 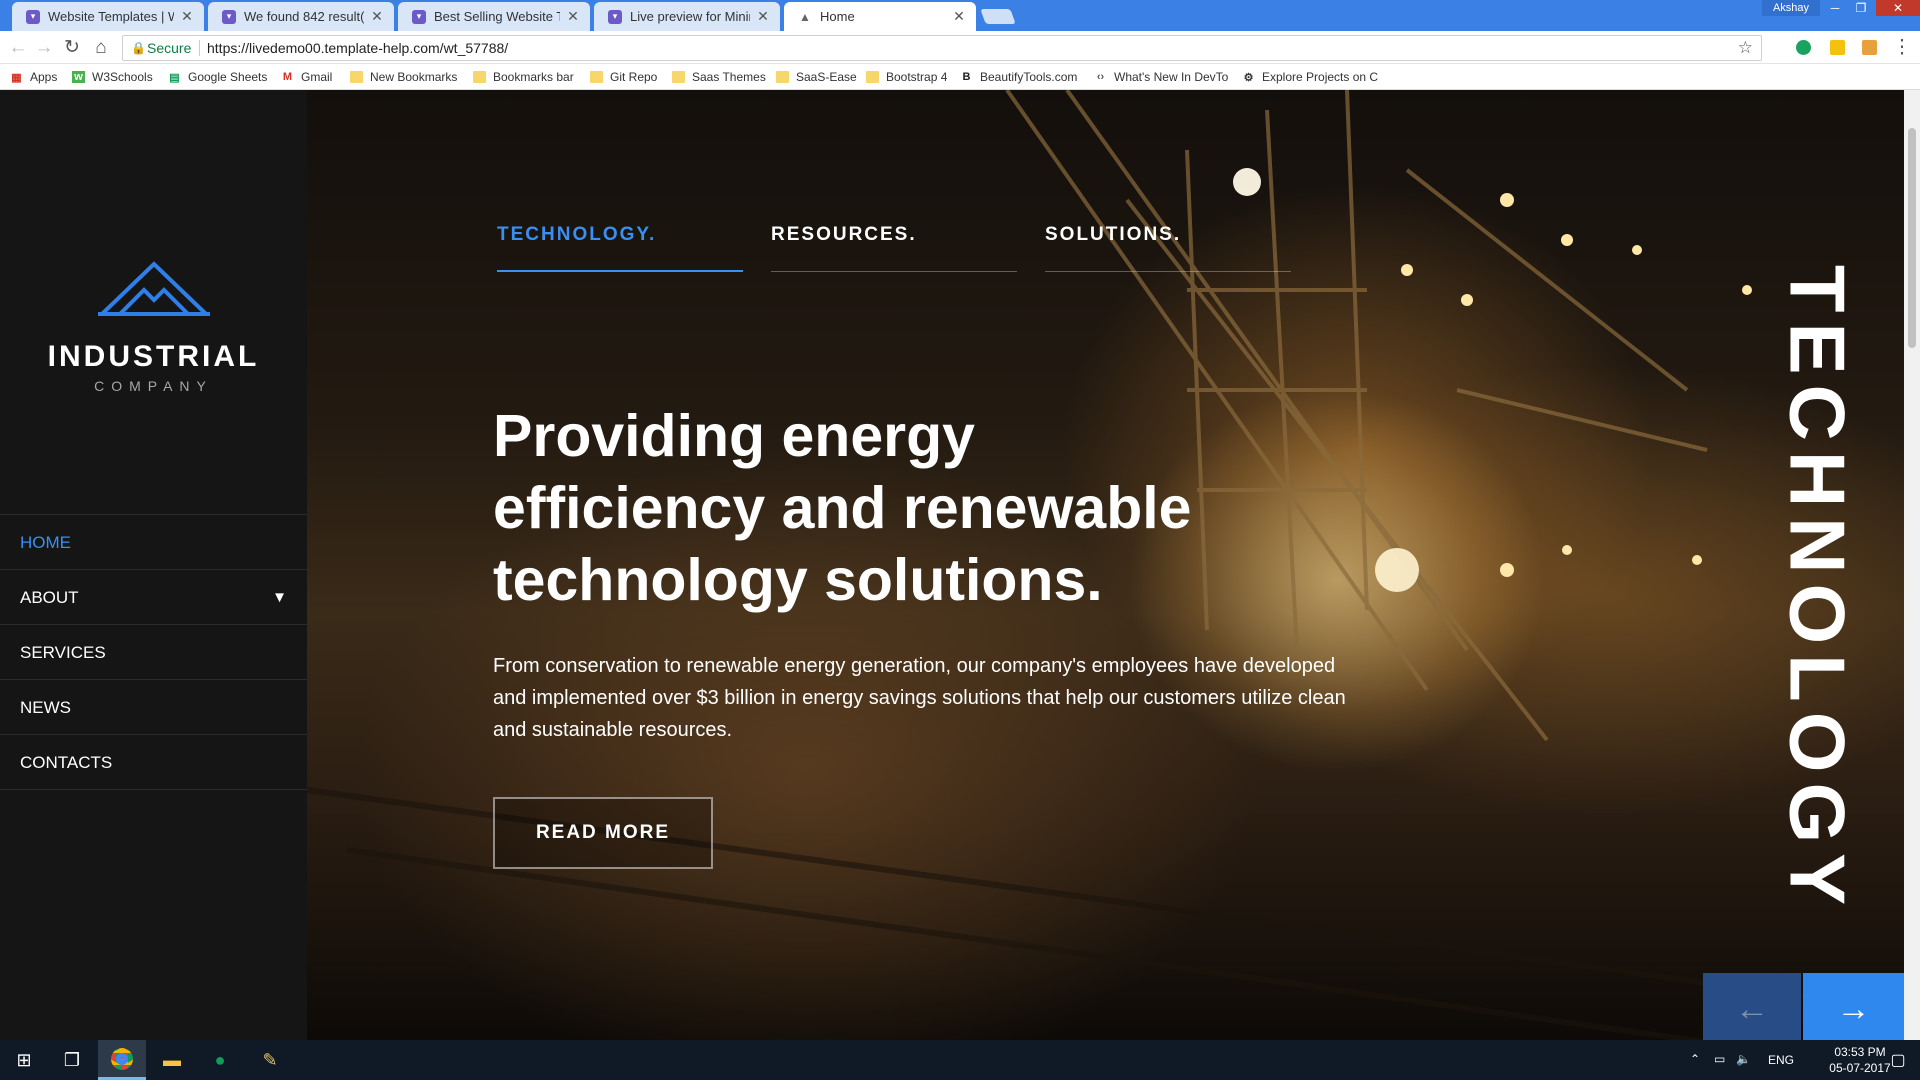 I want to click on divider, so click(x=199, y=48).